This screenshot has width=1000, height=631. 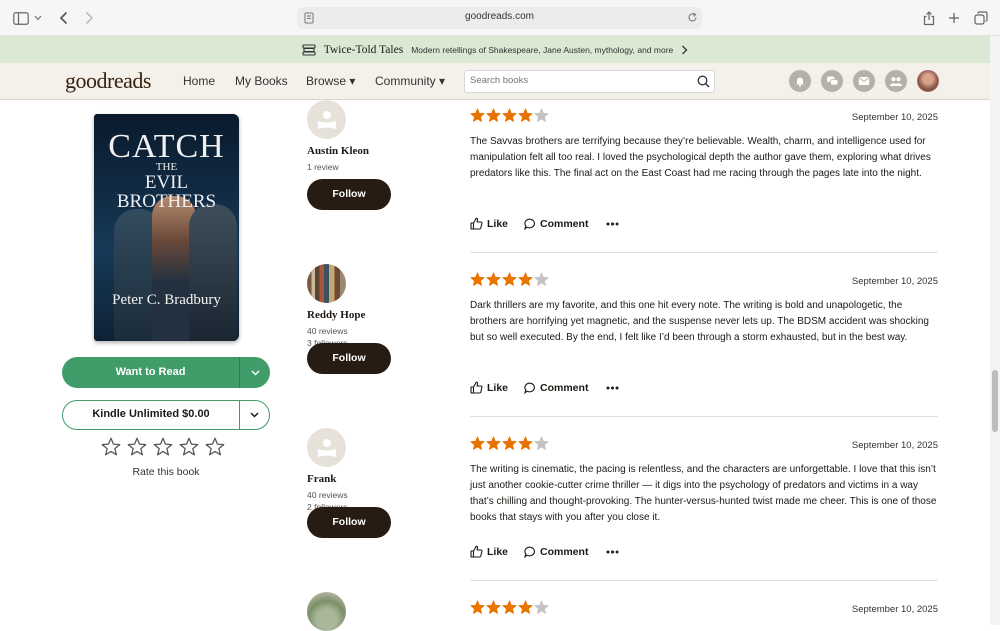 What do you see at coordinates (21, 18) in the screenshot?
I see `sidebar-toggle-icon` at bounding box center [21, 18].